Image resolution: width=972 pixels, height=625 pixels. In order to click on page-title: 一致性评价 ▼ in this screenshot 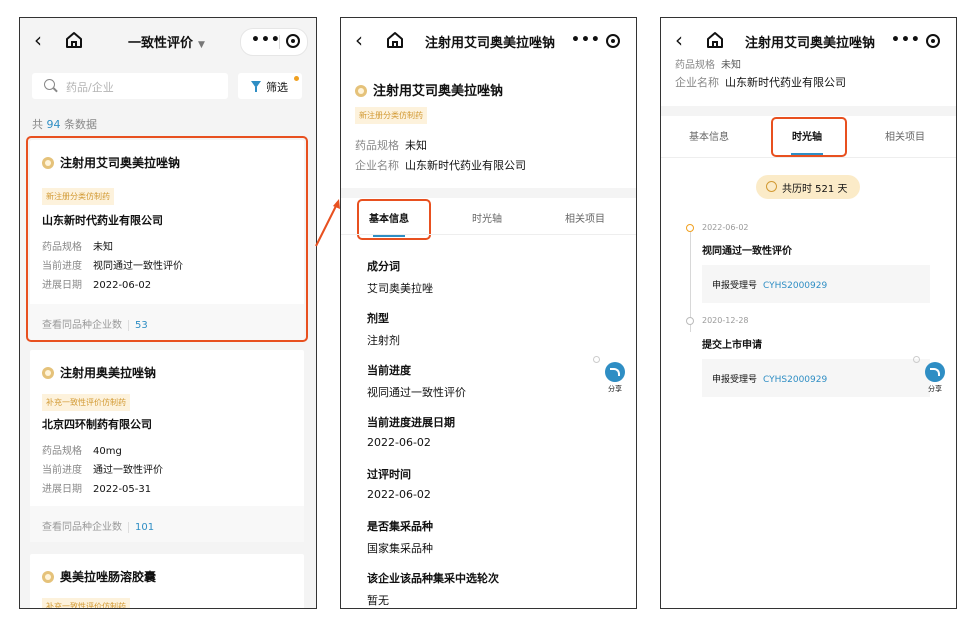, I will do `click(166, 41)`.